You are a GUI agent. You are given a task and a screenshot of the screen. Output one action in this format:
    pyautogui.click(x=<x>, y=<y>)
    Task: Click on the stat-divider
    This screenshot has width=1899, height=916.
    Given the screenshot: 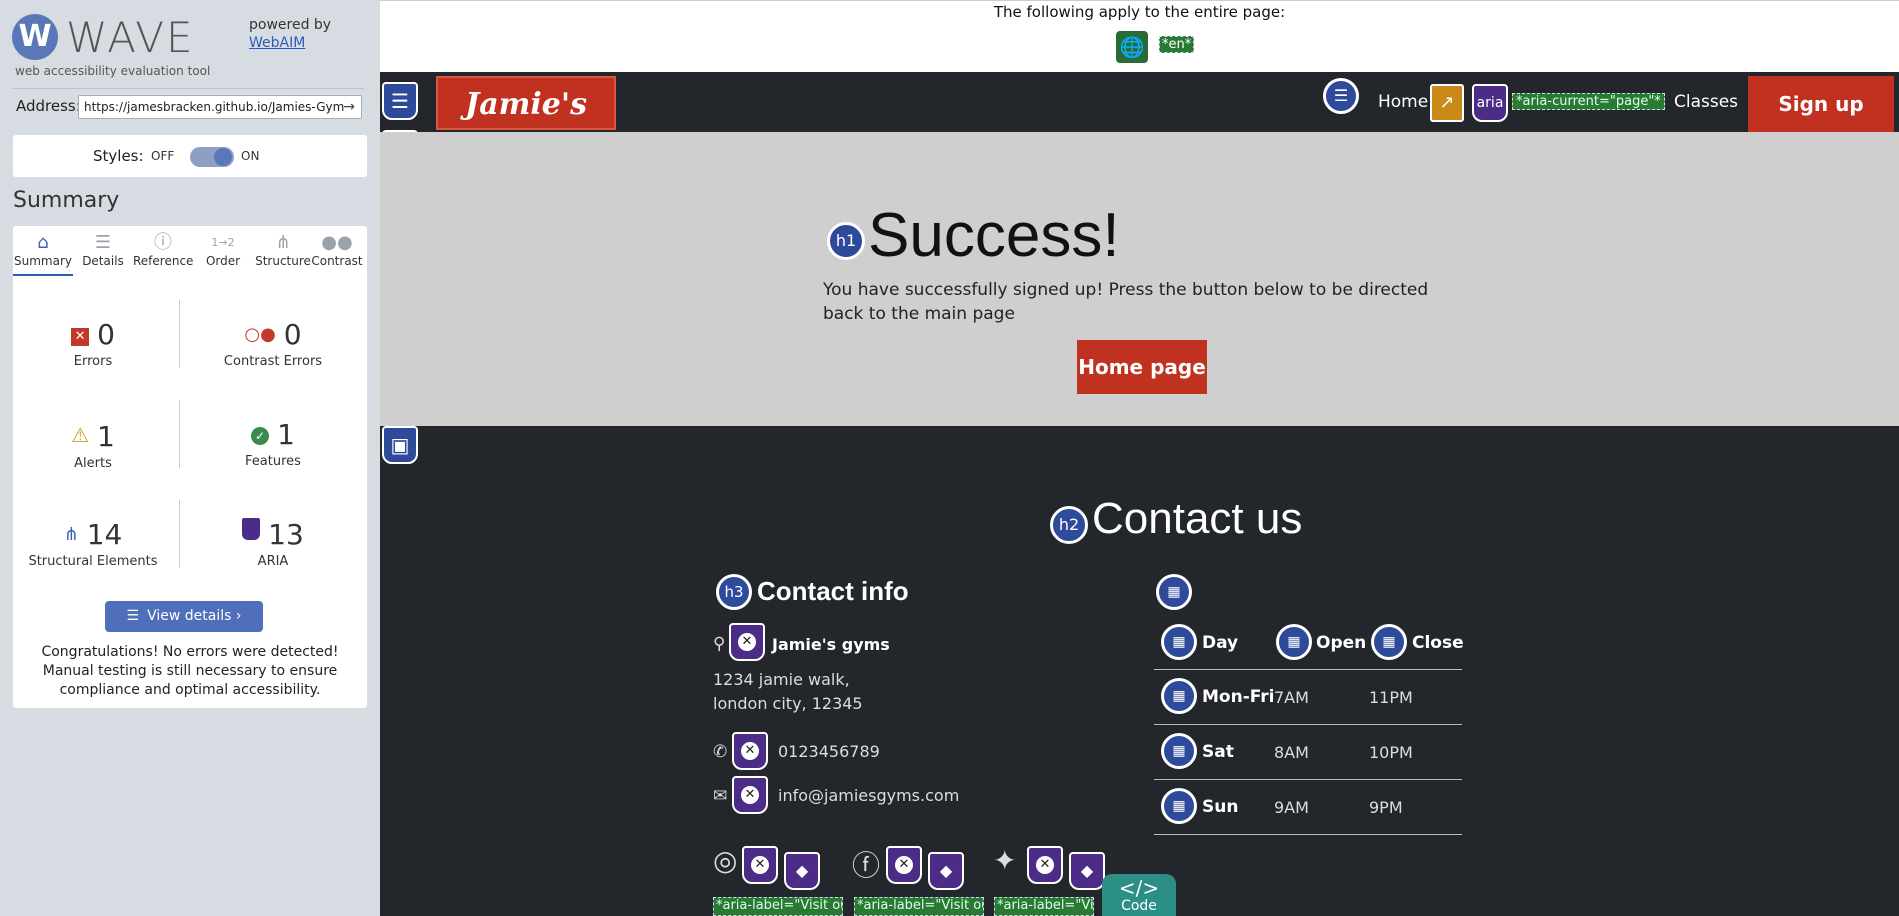 What is the action you would take?
    pyautogui.click(x=179, y=434)
    